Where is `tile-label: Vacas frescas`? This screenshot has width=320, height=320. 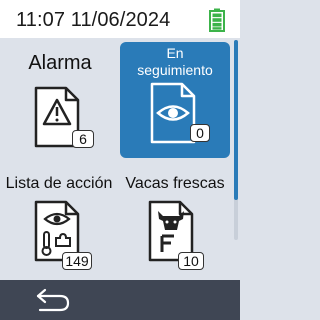 tile-label: Vacas frescas is located at coordinates (175, 183).